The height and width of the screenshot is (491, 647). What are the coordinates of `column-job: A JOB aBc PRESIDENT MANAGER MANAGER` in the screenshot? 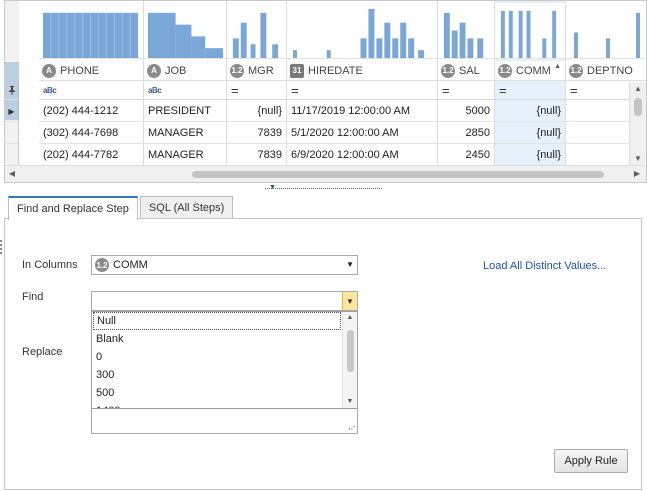 It's located at (185, 91).